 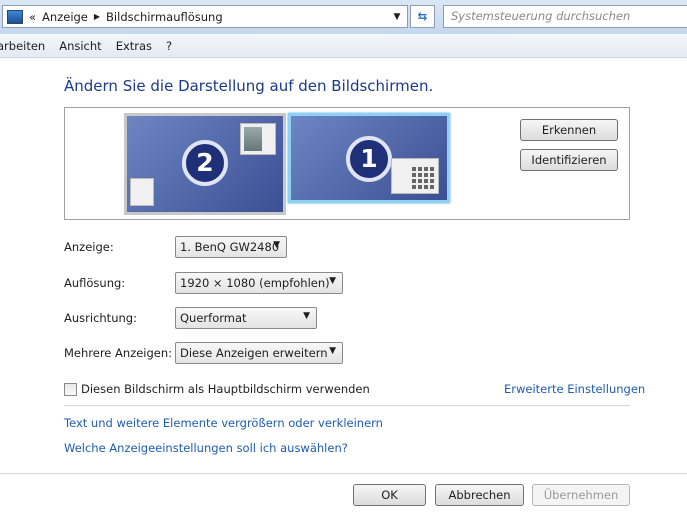 I want to click on menu-extras: Extras, so click(x=134, y=46).